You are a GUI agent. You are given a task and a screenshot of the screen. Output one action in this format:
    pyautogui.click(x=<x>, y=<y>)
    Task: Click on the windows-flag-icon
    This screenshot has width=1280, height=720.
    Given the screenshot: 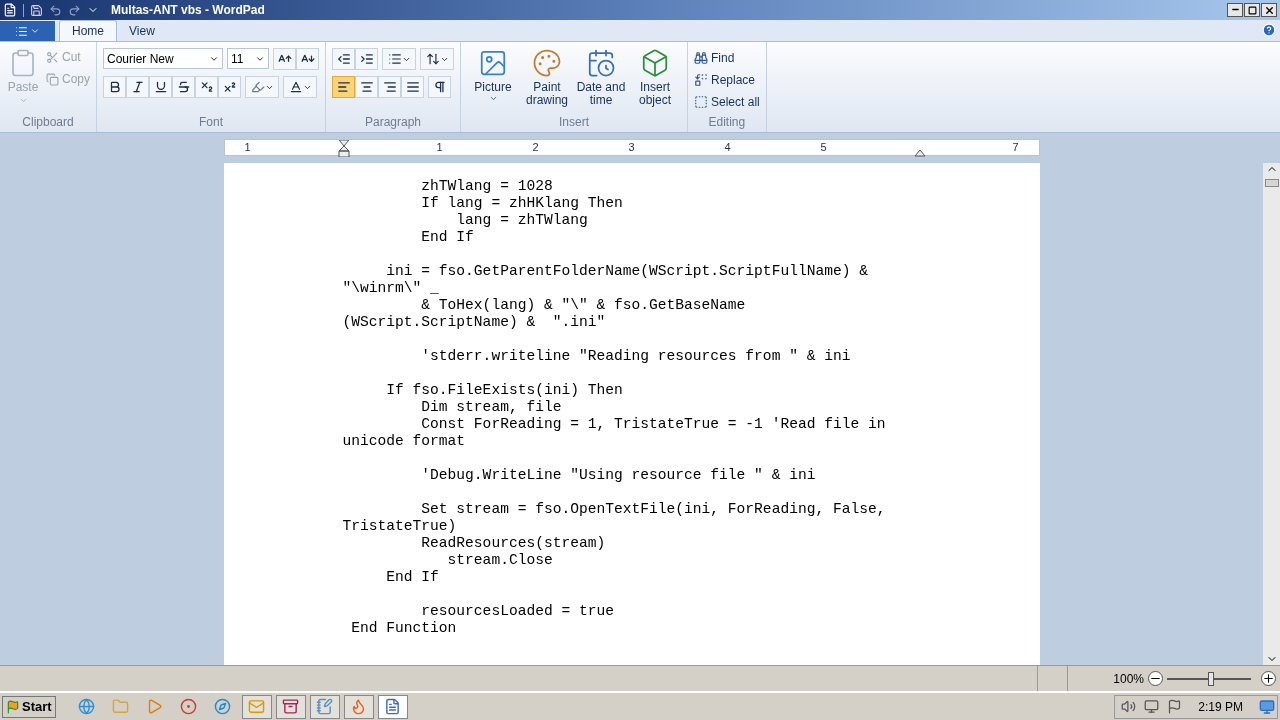 What is the action you would take?
    pyautogui.click(x=13, y=706)
    